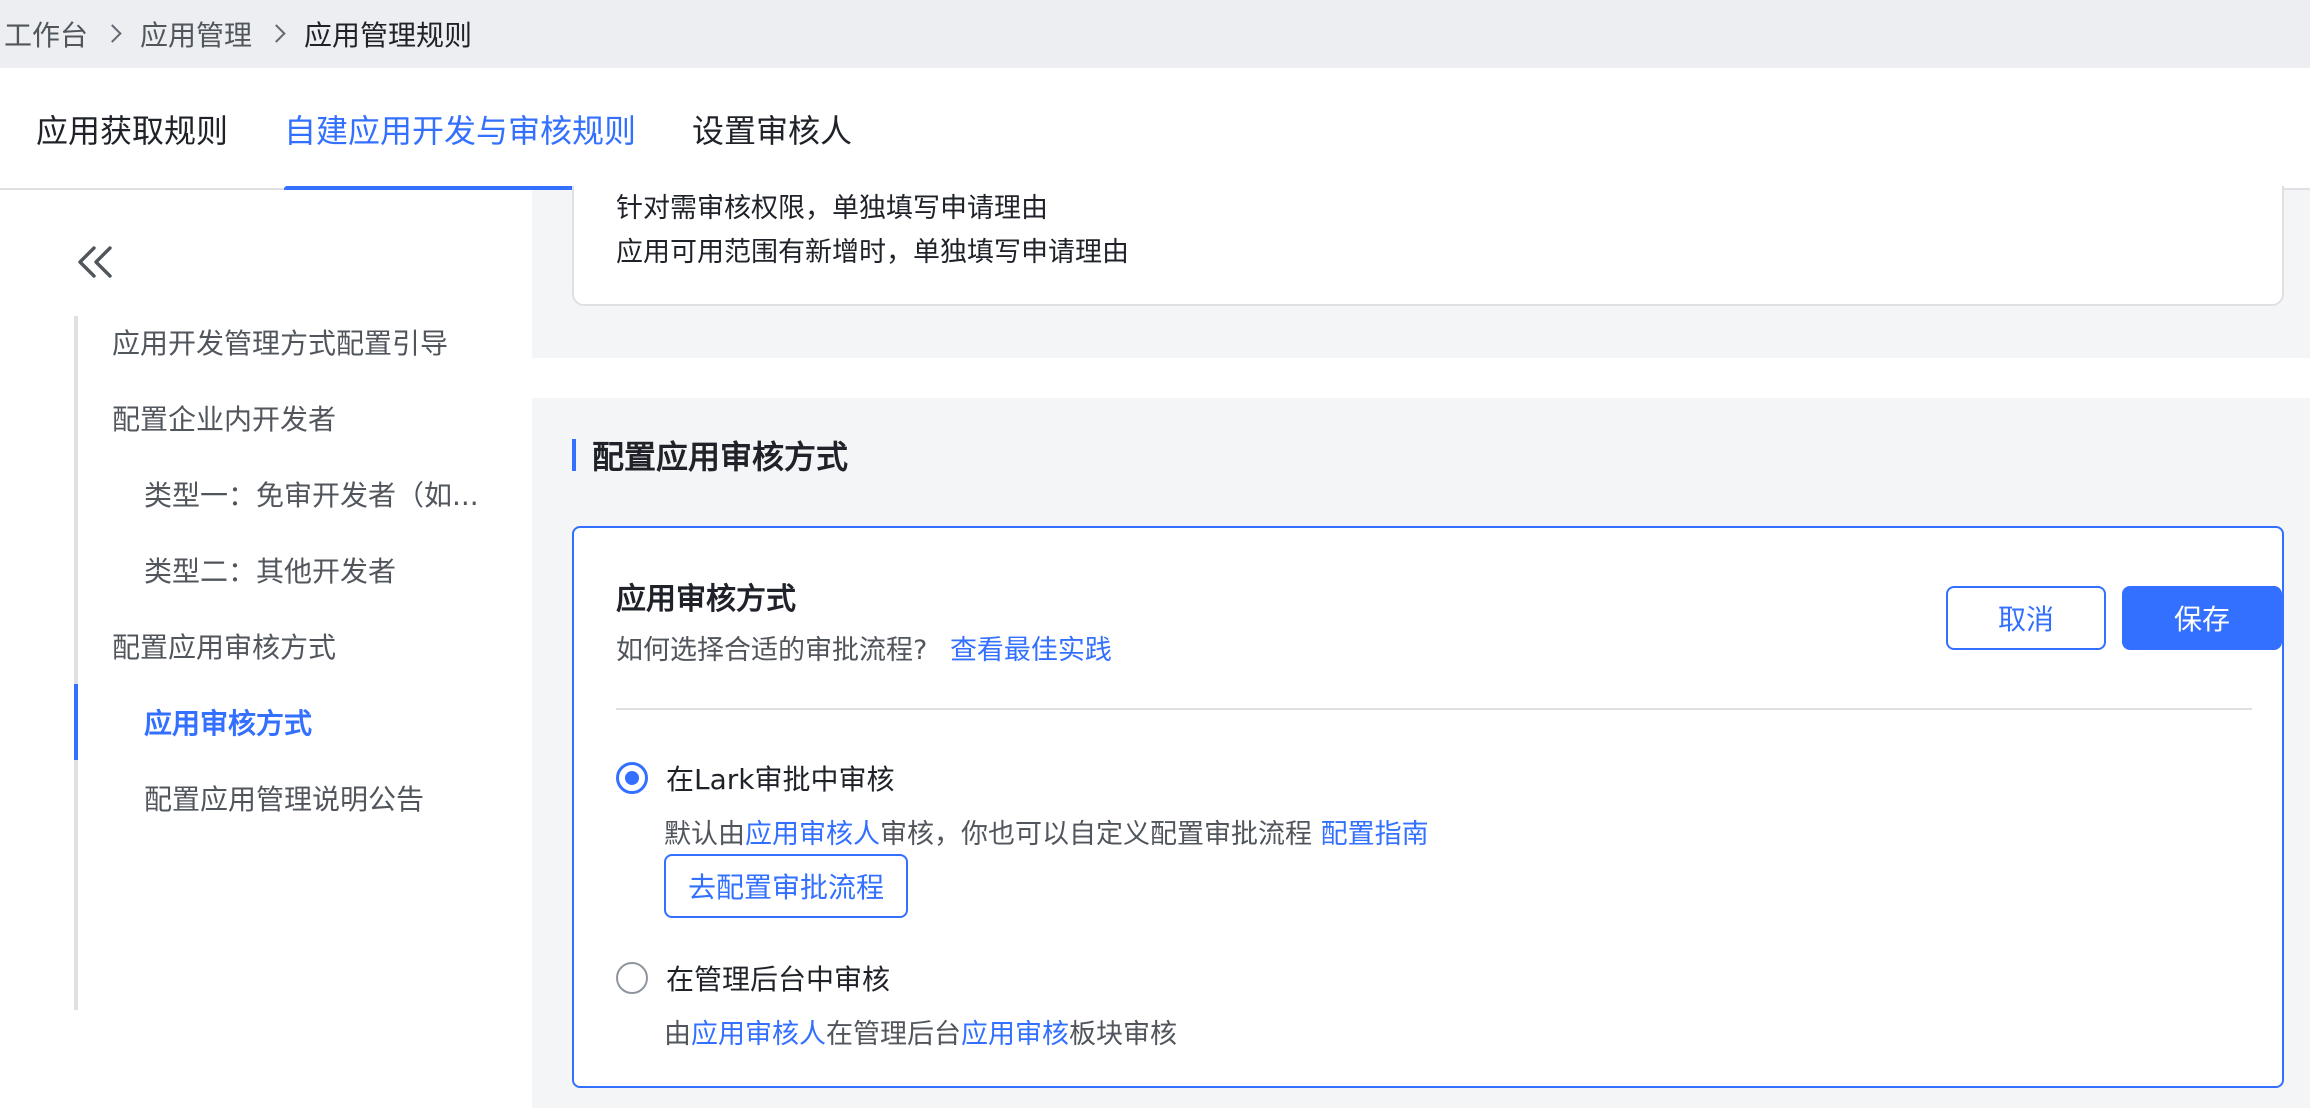 Image resolution: width=2310 pixels, height=1108 pixels. What do you see at coordinates (1375, 834) in the screenshot?
I see `config-guide-link: 配置指南` at bounding box center [1375, 834].